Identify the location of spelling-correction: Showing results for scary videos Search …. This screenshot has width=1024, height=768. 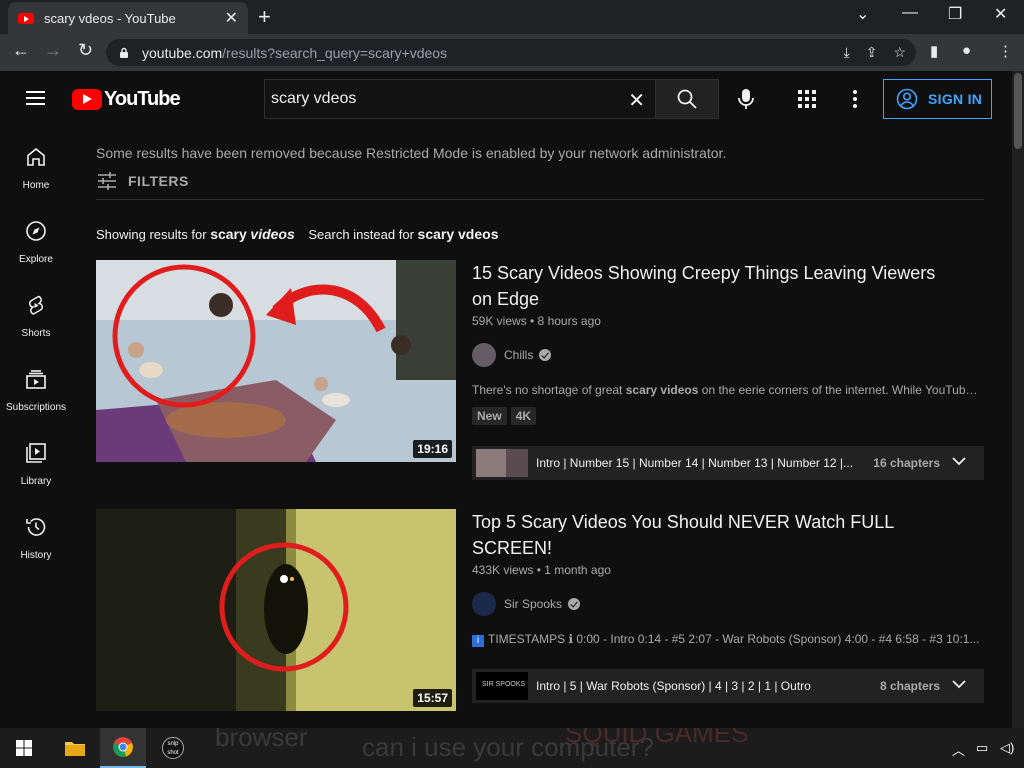
(297, 234).